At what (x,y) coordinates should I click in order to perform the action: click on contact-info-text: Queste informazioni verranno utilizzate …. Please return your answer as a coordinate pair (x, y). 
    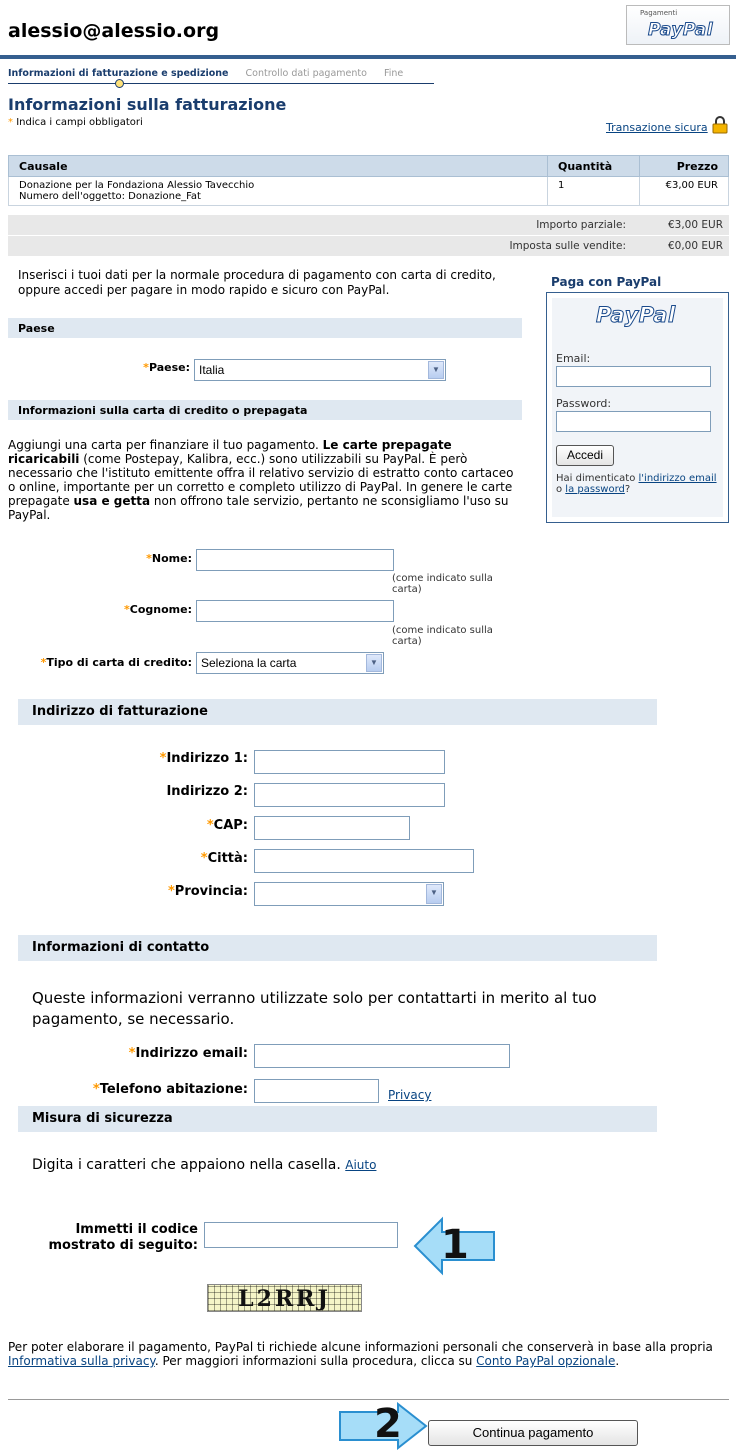
    Looking at the image, I should click on (314, 1008).